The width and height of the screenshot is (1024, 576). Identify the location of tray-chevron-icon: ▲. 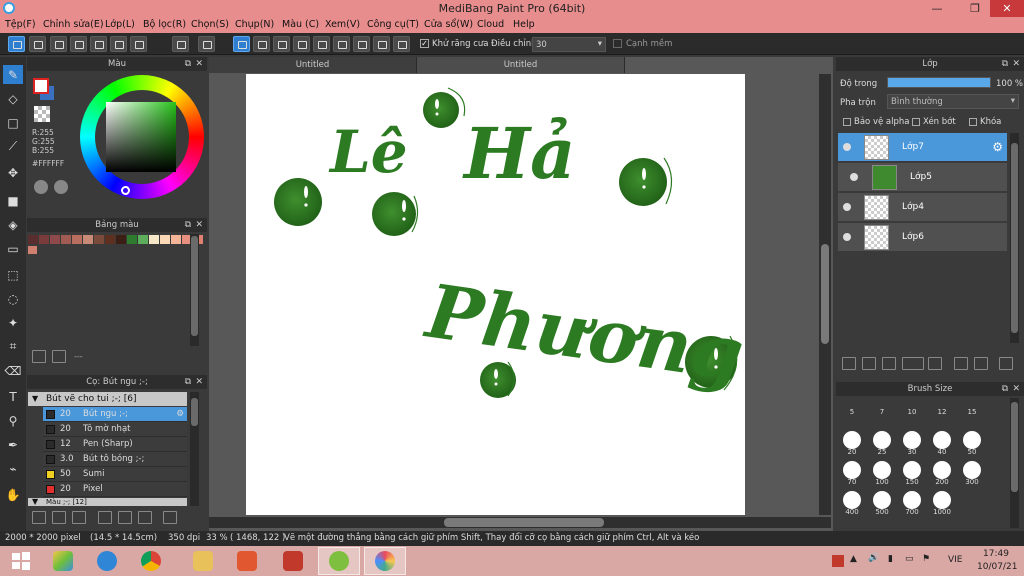
(853, 559).